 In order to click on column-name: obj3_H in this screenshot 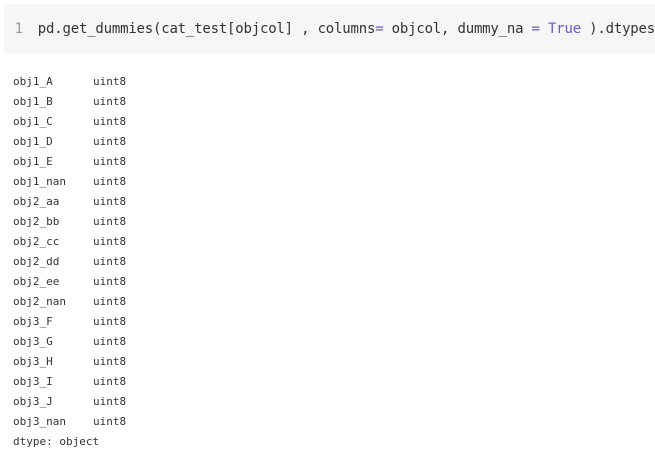, I will do `click(33, 361)`.